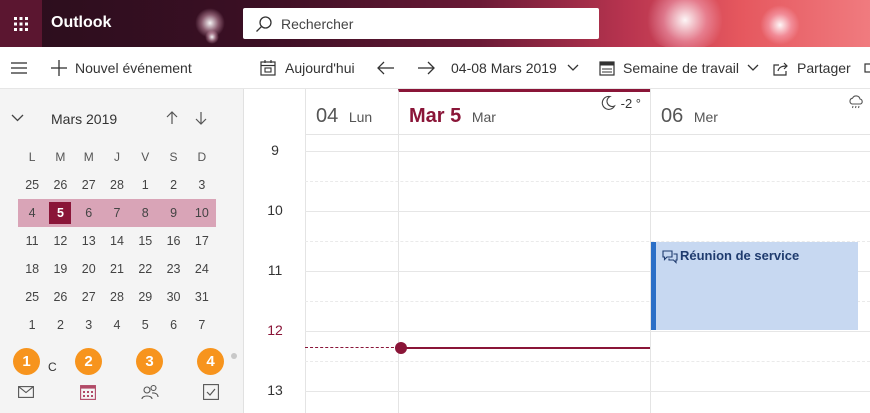 Image resolution: width=870 pixels, height=413 pixels. What do you see at coordinates (32, 157) in the screenshot?
I see `weekday-label: L` at bounding box center [32, 157].